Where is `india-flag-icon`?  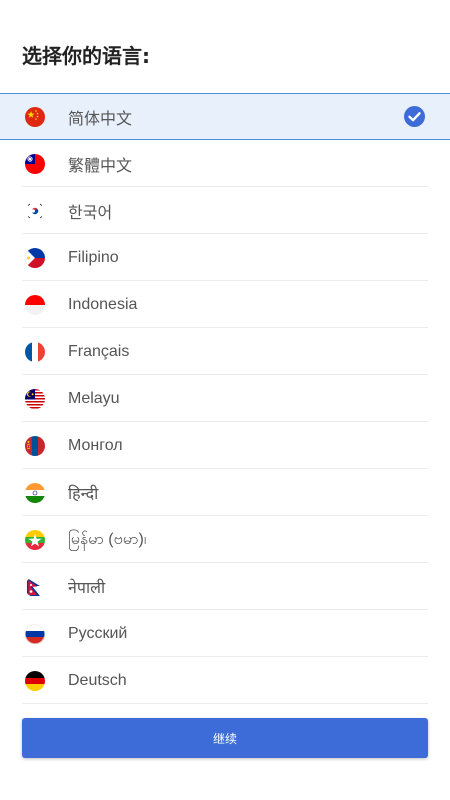
india-flag-icon is located at coordinates (35, 492).